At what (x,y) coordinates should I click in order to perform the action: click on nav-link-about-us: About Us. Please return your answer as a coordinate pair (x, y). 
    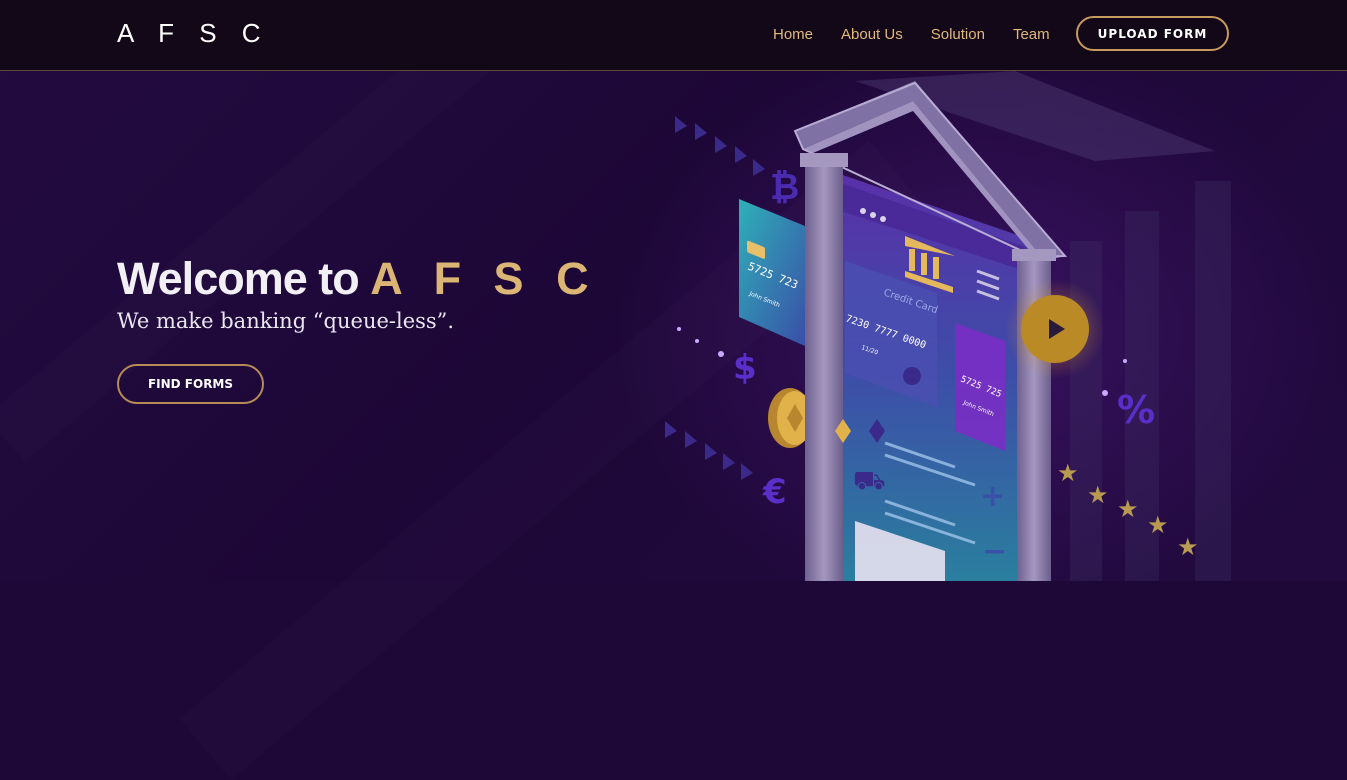
    Looking at the image, I should click on (872, 34).